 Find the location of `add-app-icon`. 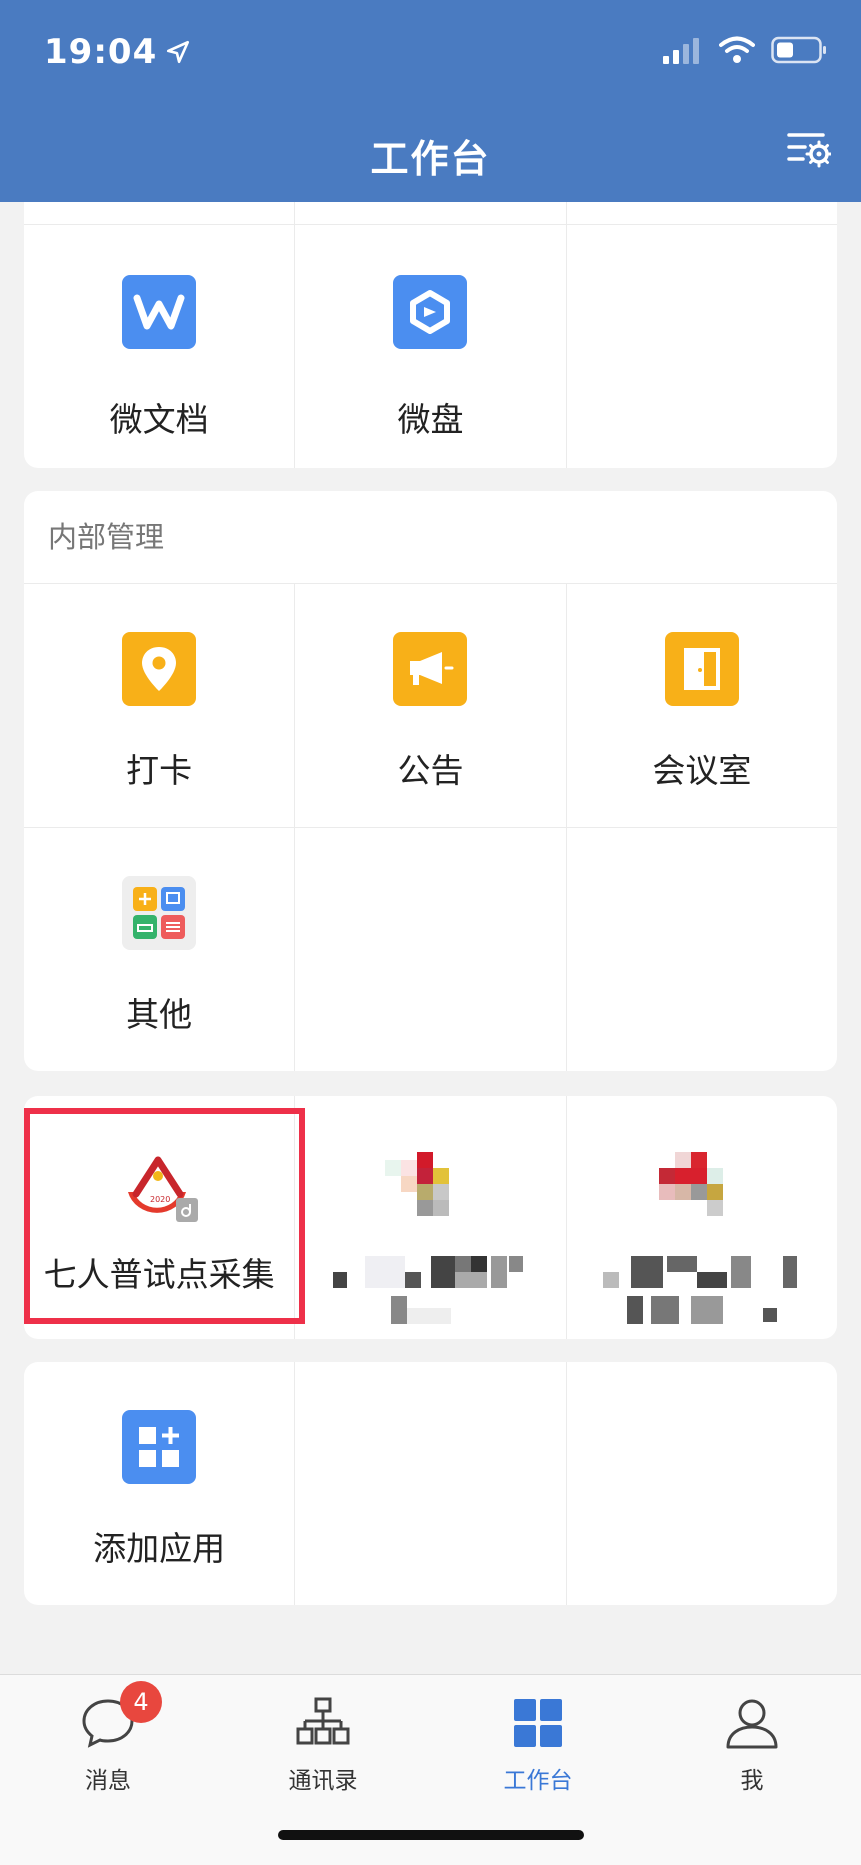

add-app-icon is located at coordinates (159, 1447).